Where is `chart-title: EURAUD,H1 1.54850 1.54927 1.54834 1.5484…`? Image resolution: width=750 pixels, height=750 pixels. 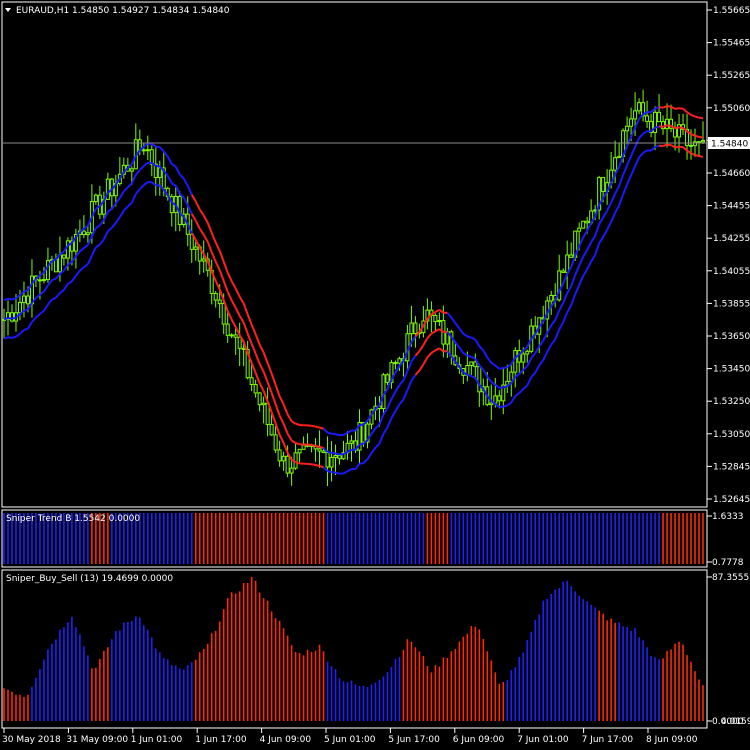
chart-title: EURAUD,H1 1.54850 1.54927 1.54834 1.5484… is located at coordinates (123, 11).